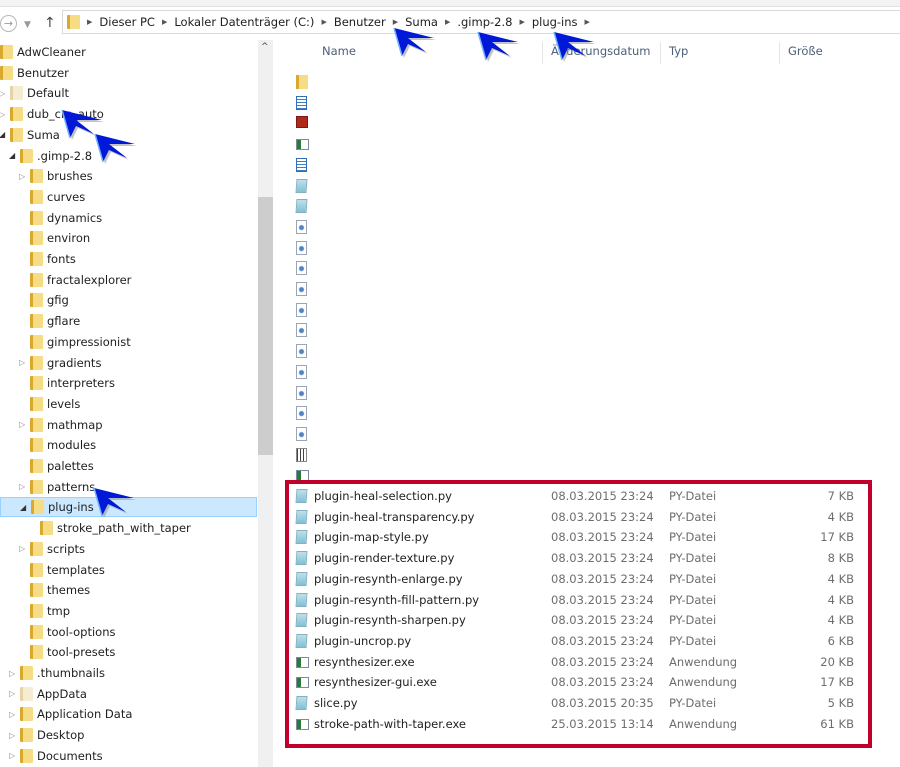 The width and height of the screenshot is (900, 767). What do you see at coordinates (128, 73) in the screenshot?
I see `tree-item: Benutzer` at bounding box center [128, 73].